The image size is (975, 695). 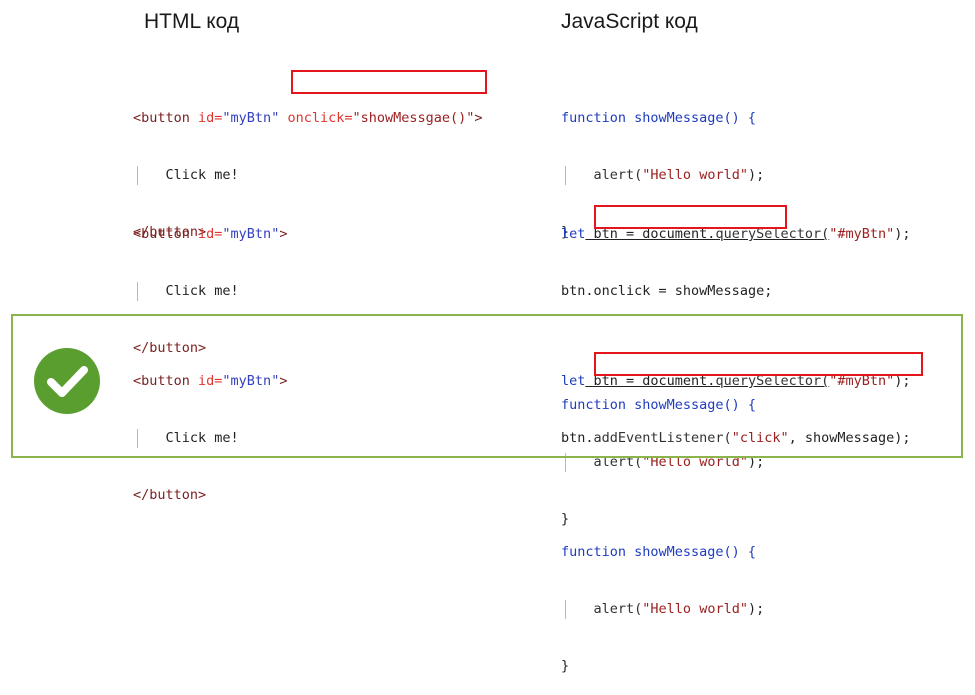 What do you see at coordinates (170, 495) in the screenshot?
I see `code-line: </button>` at bounding box center [170, 495].